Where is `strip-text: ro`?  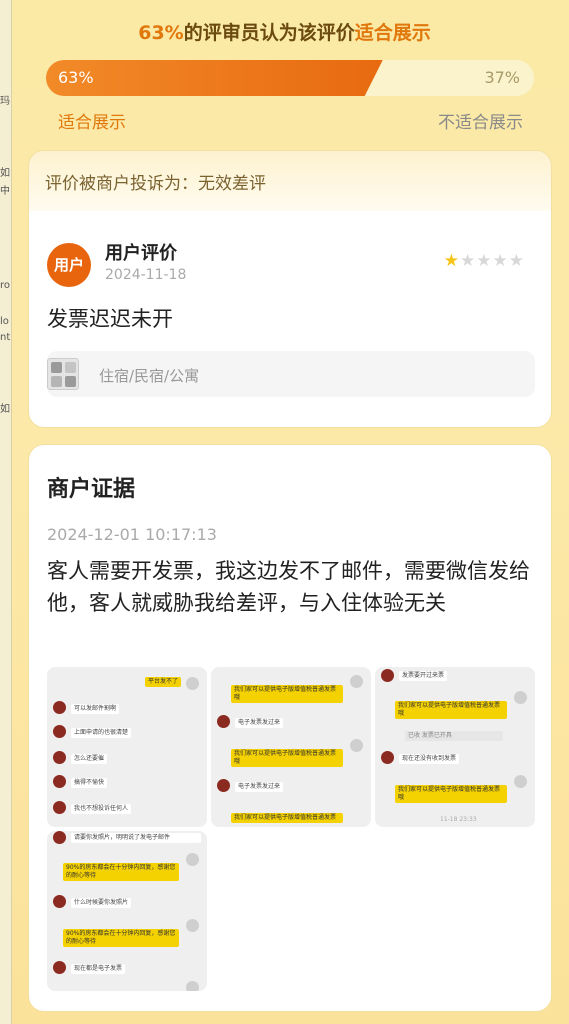 strip-text: ro is located at coordinates (5, 285).